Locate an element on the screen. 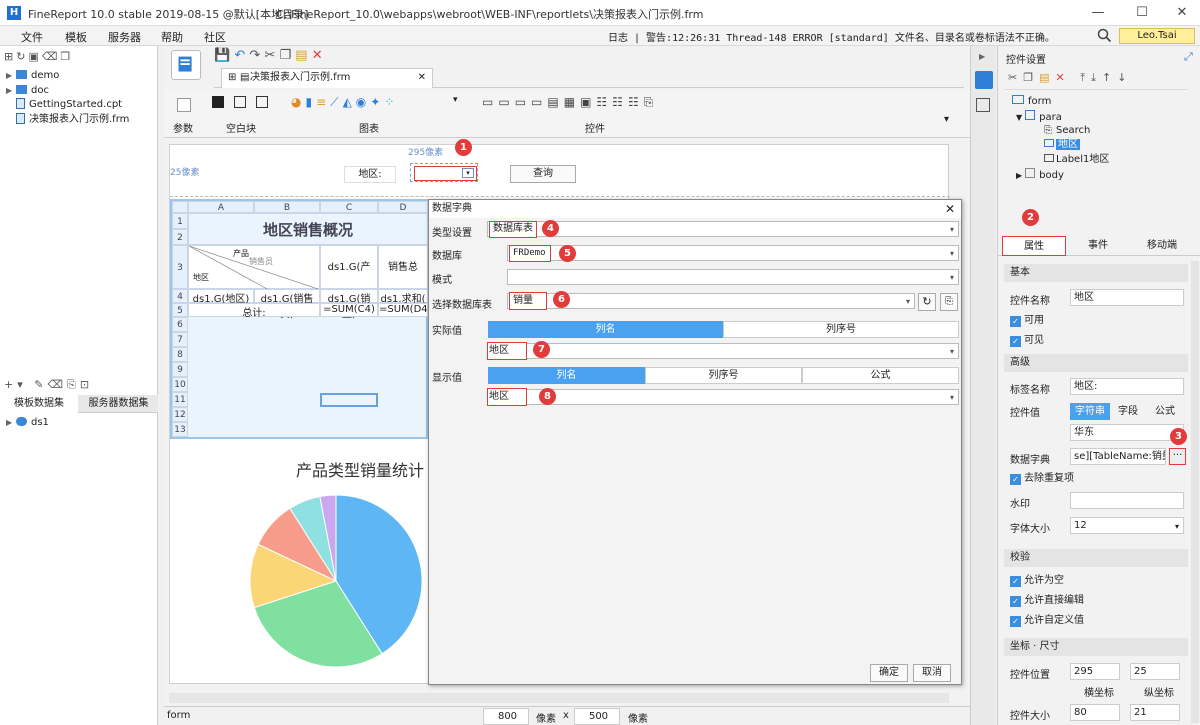  region-label: 地区: is located at coordinates (370, 174).